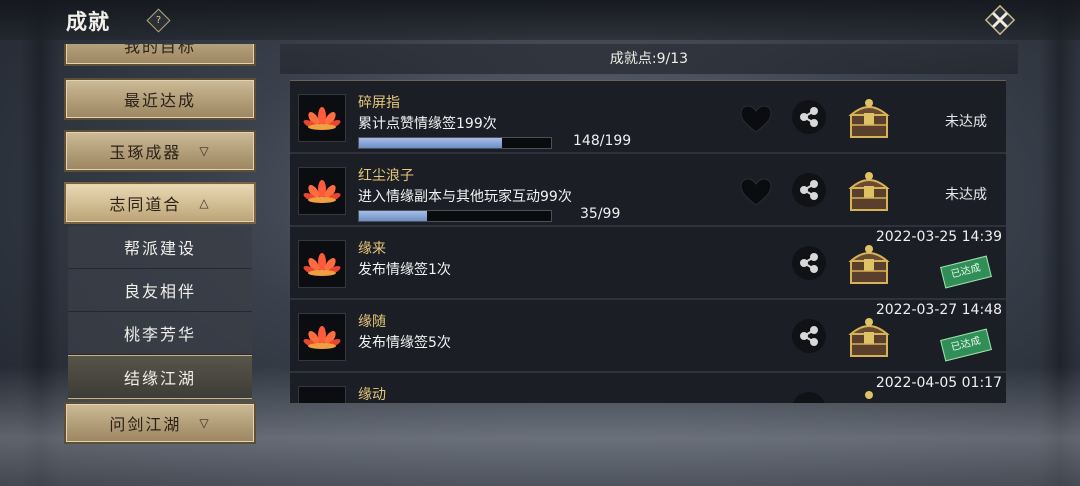 The height and width of the screenshot is (486, 1080). What do you see at coordinates (404, 343) in the screenshot?
I see `achievement-desc: 发布情缘签5次` at bounding box center [404, 343].